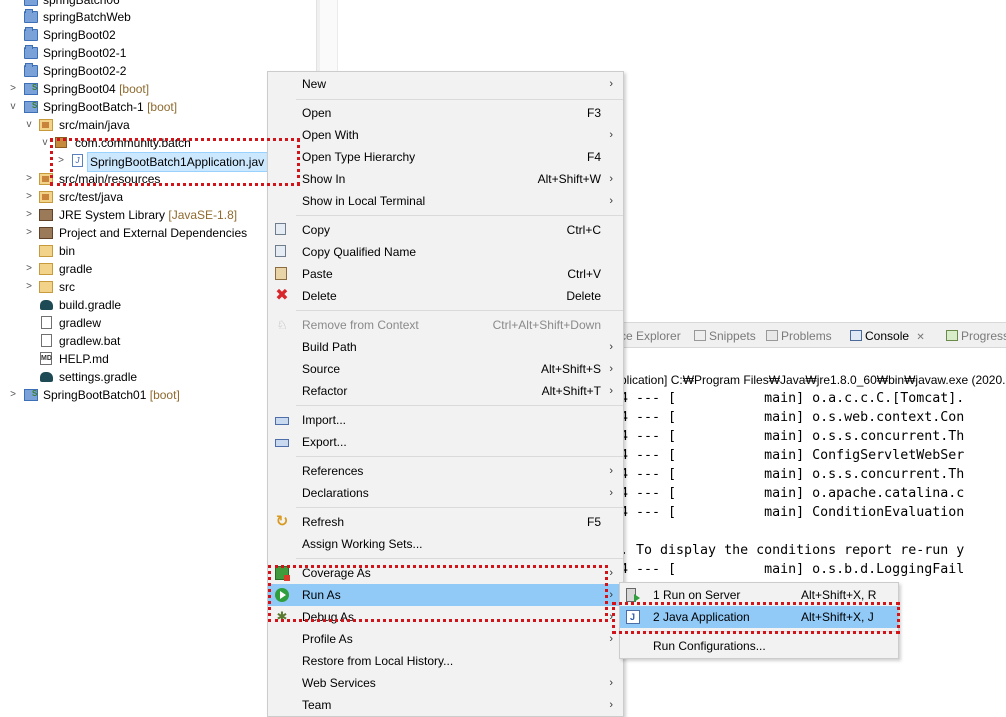 The height and width of the screenshot is (717, 1006). I want to click on snippets-icon, so click(700, 335).